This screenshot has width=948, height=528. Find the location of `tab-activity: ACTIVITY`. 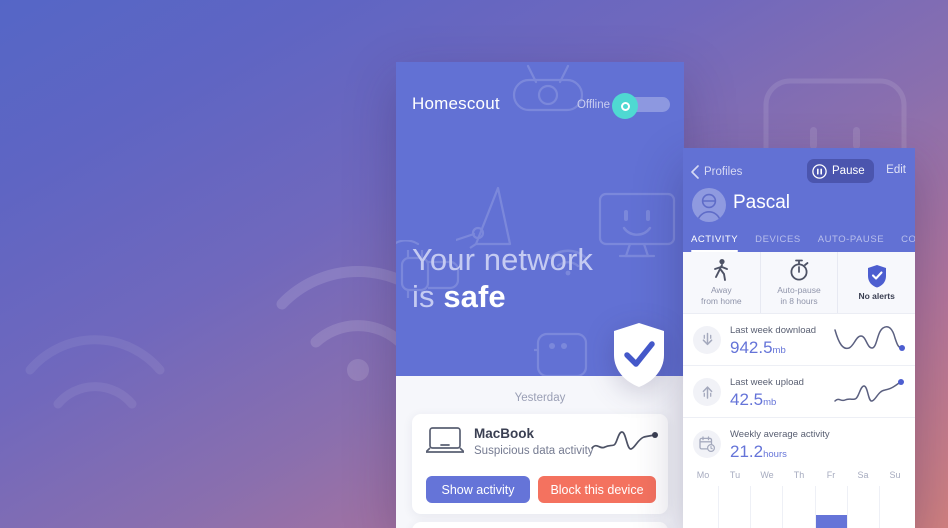

tab-activity: ACTIVITY is located at coordinates (718, 243).